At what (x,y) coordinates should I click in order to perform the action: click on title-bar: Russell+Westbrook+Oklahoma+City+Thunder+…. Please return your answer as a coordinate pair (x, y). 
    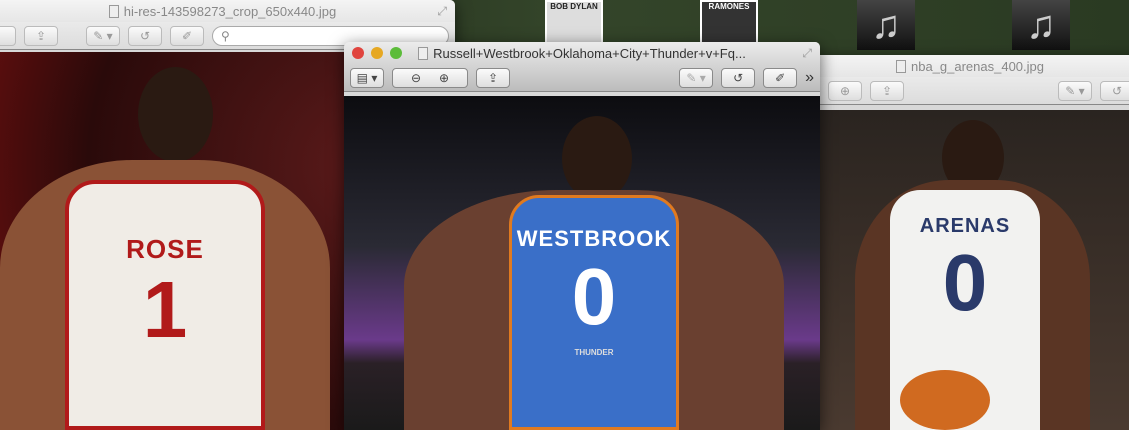
    Looking at the image, I should click on (582, 53).